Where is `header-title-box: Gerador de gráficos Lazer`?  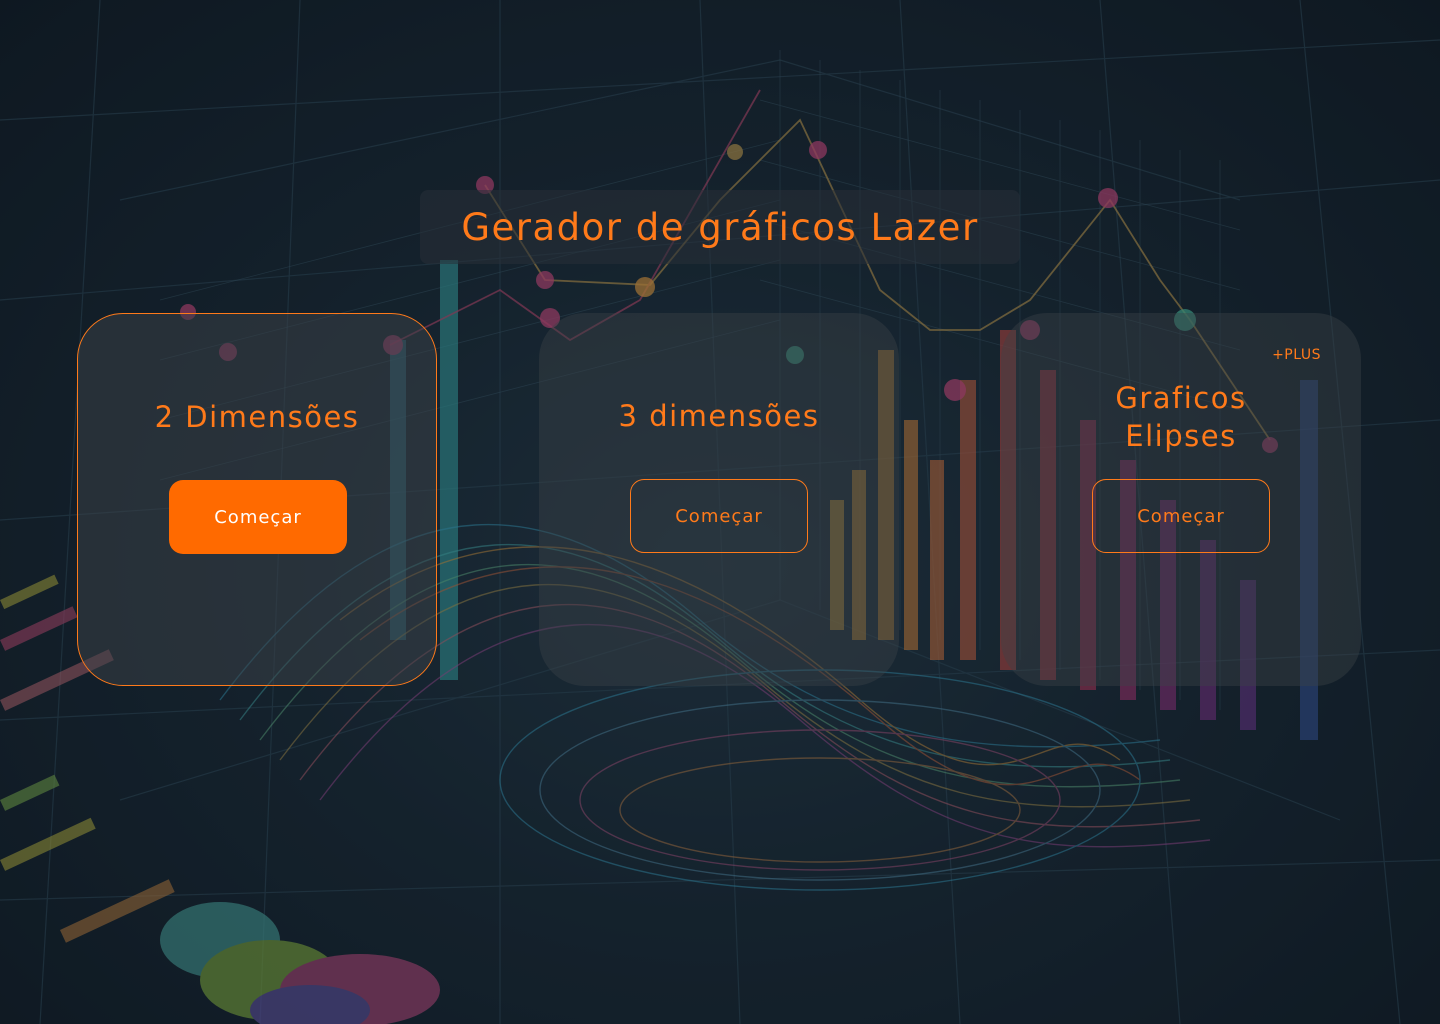
header-title-box: Gerador de gráficos Lazer is located at coordinates (720, 227).